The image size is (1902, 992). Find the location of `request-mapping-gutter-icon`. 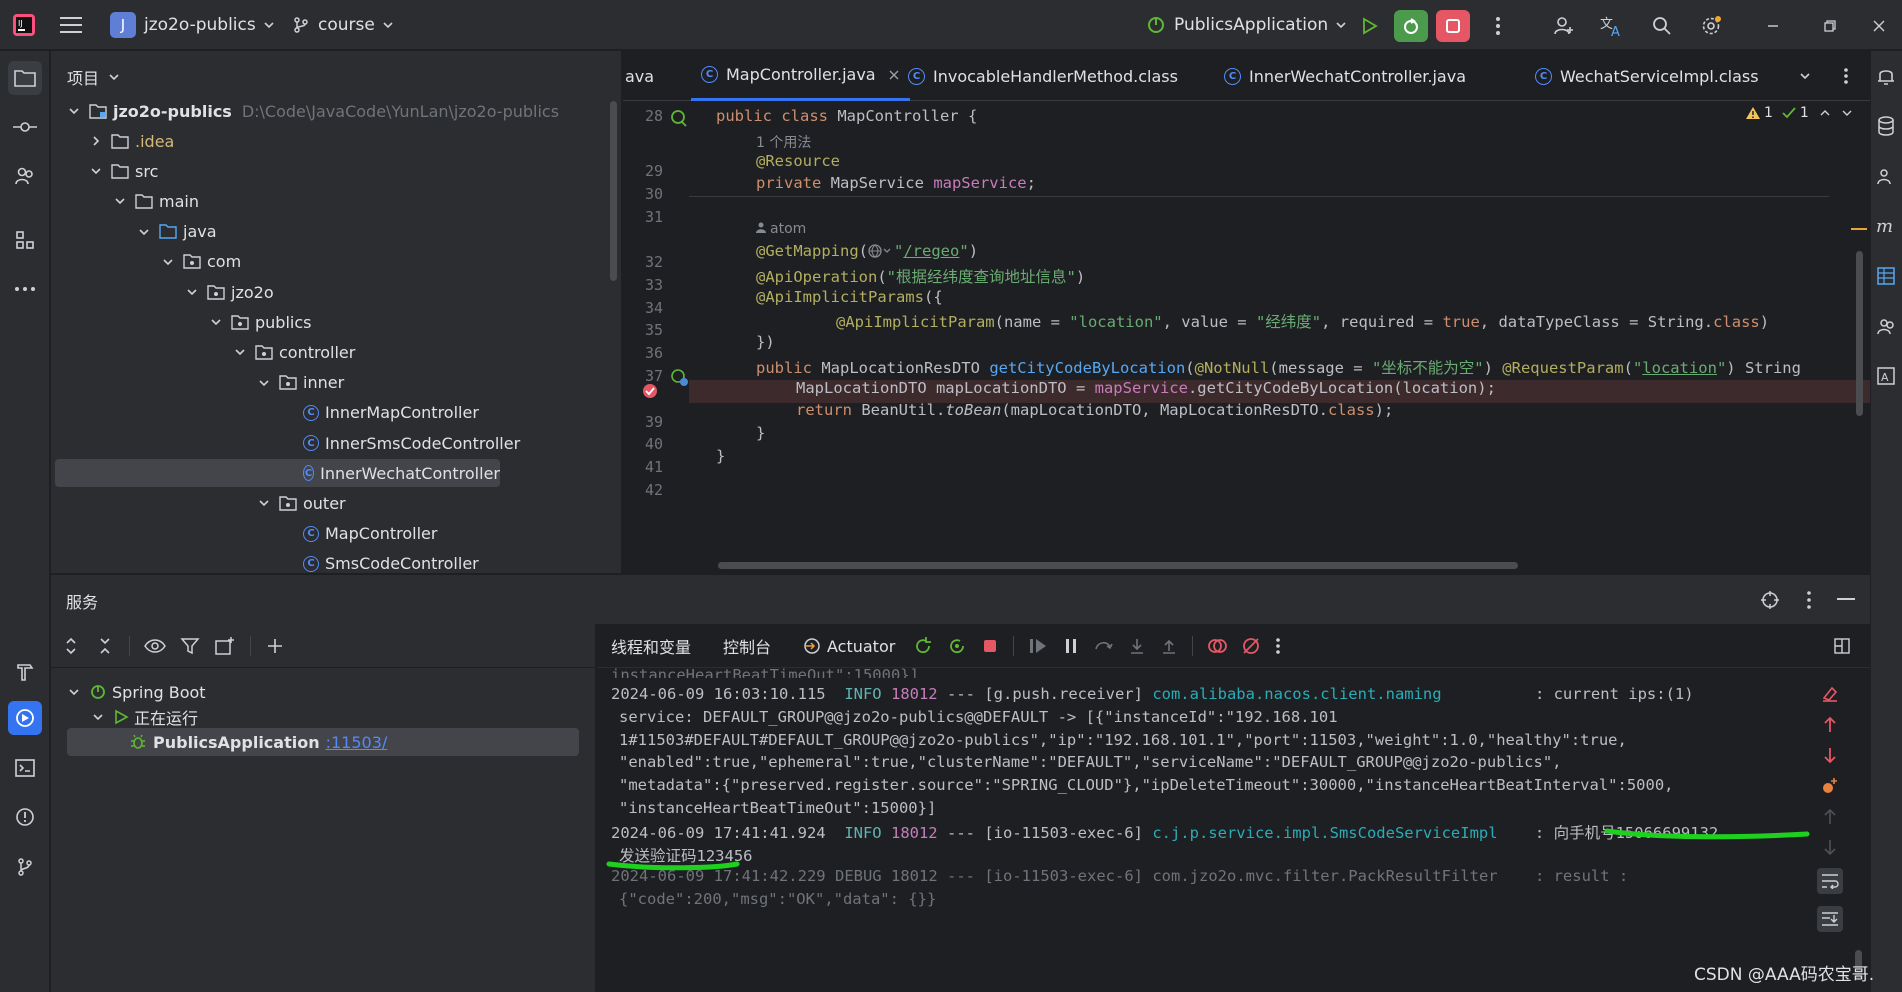

request-mapping-gutter-icon is located at coordinates (679, 377).